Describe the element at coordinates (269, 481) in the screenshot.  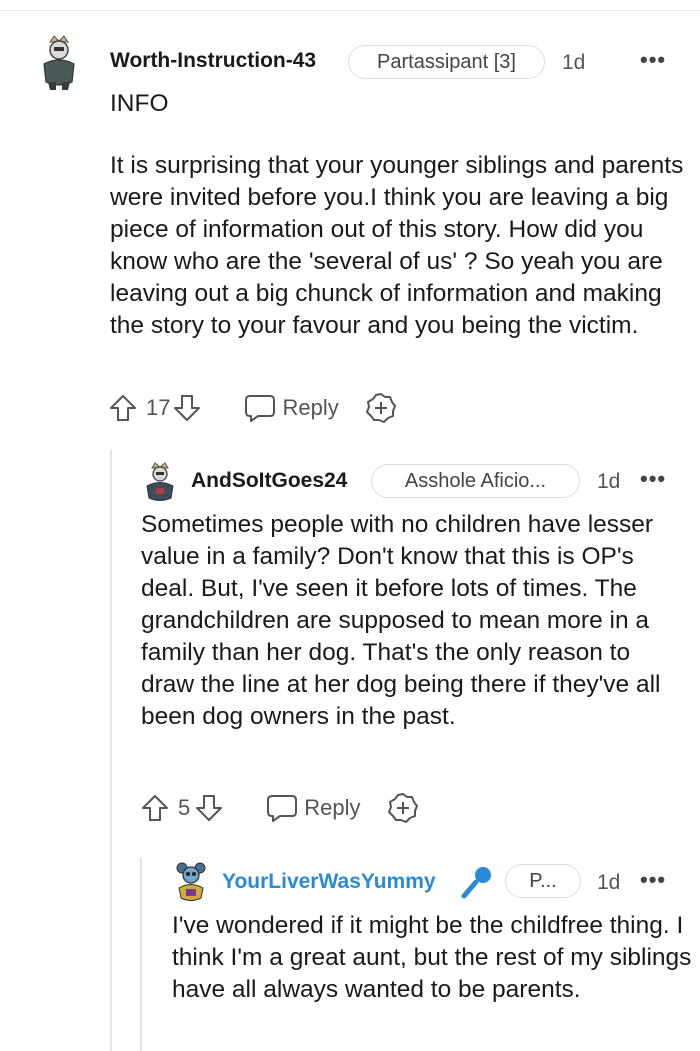
I see `username: AndSoItGoes24` at that location.